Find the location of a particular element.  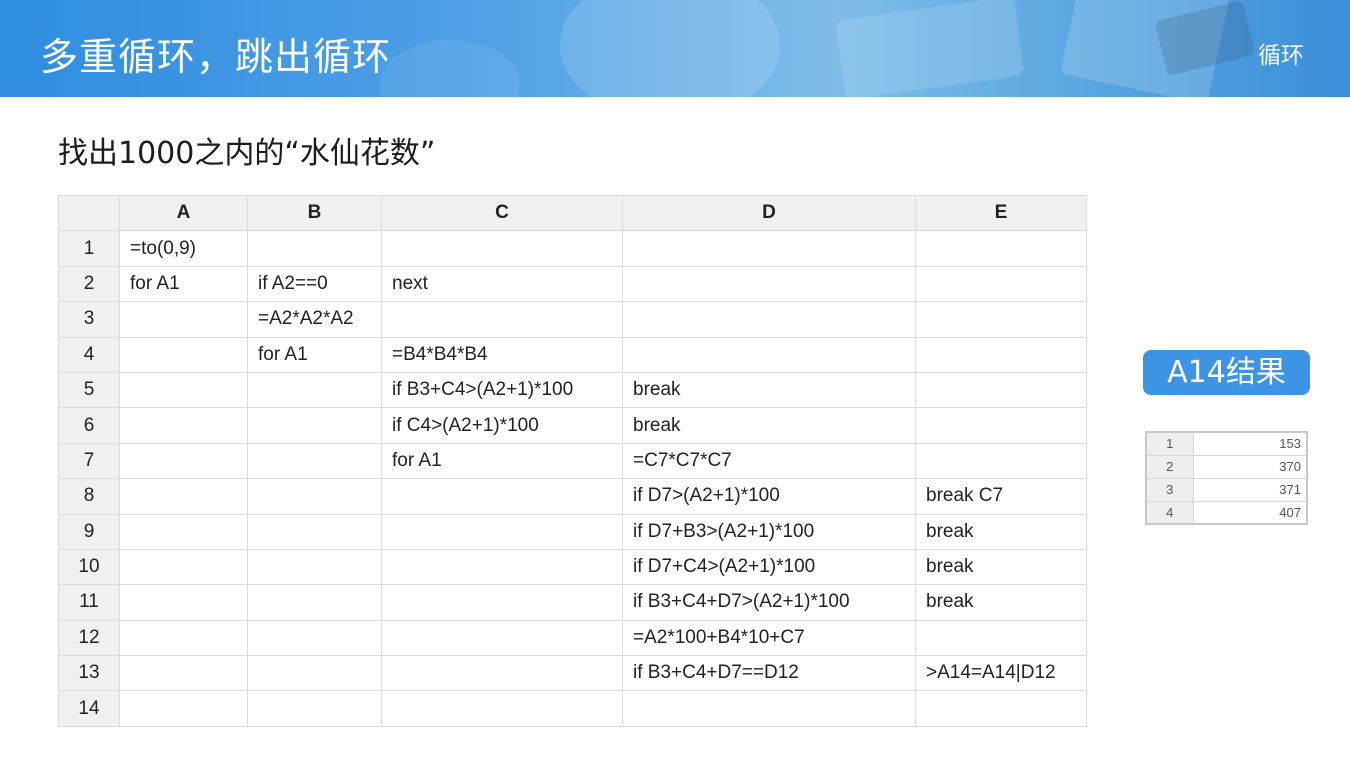

cell-c6: if C4>(A2+1)*100 is located at coordinates (502, 425).